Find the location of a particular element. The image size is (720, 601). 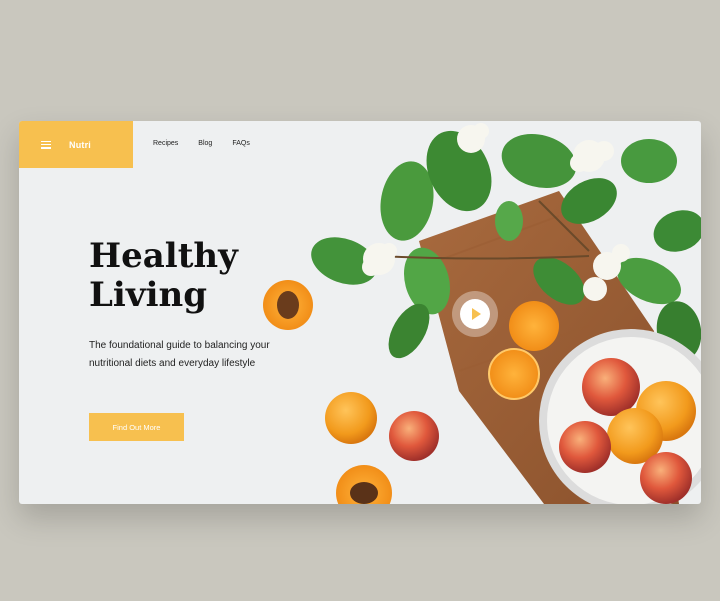

hero-title: Healthy Living is located at coordinates (163, 276).